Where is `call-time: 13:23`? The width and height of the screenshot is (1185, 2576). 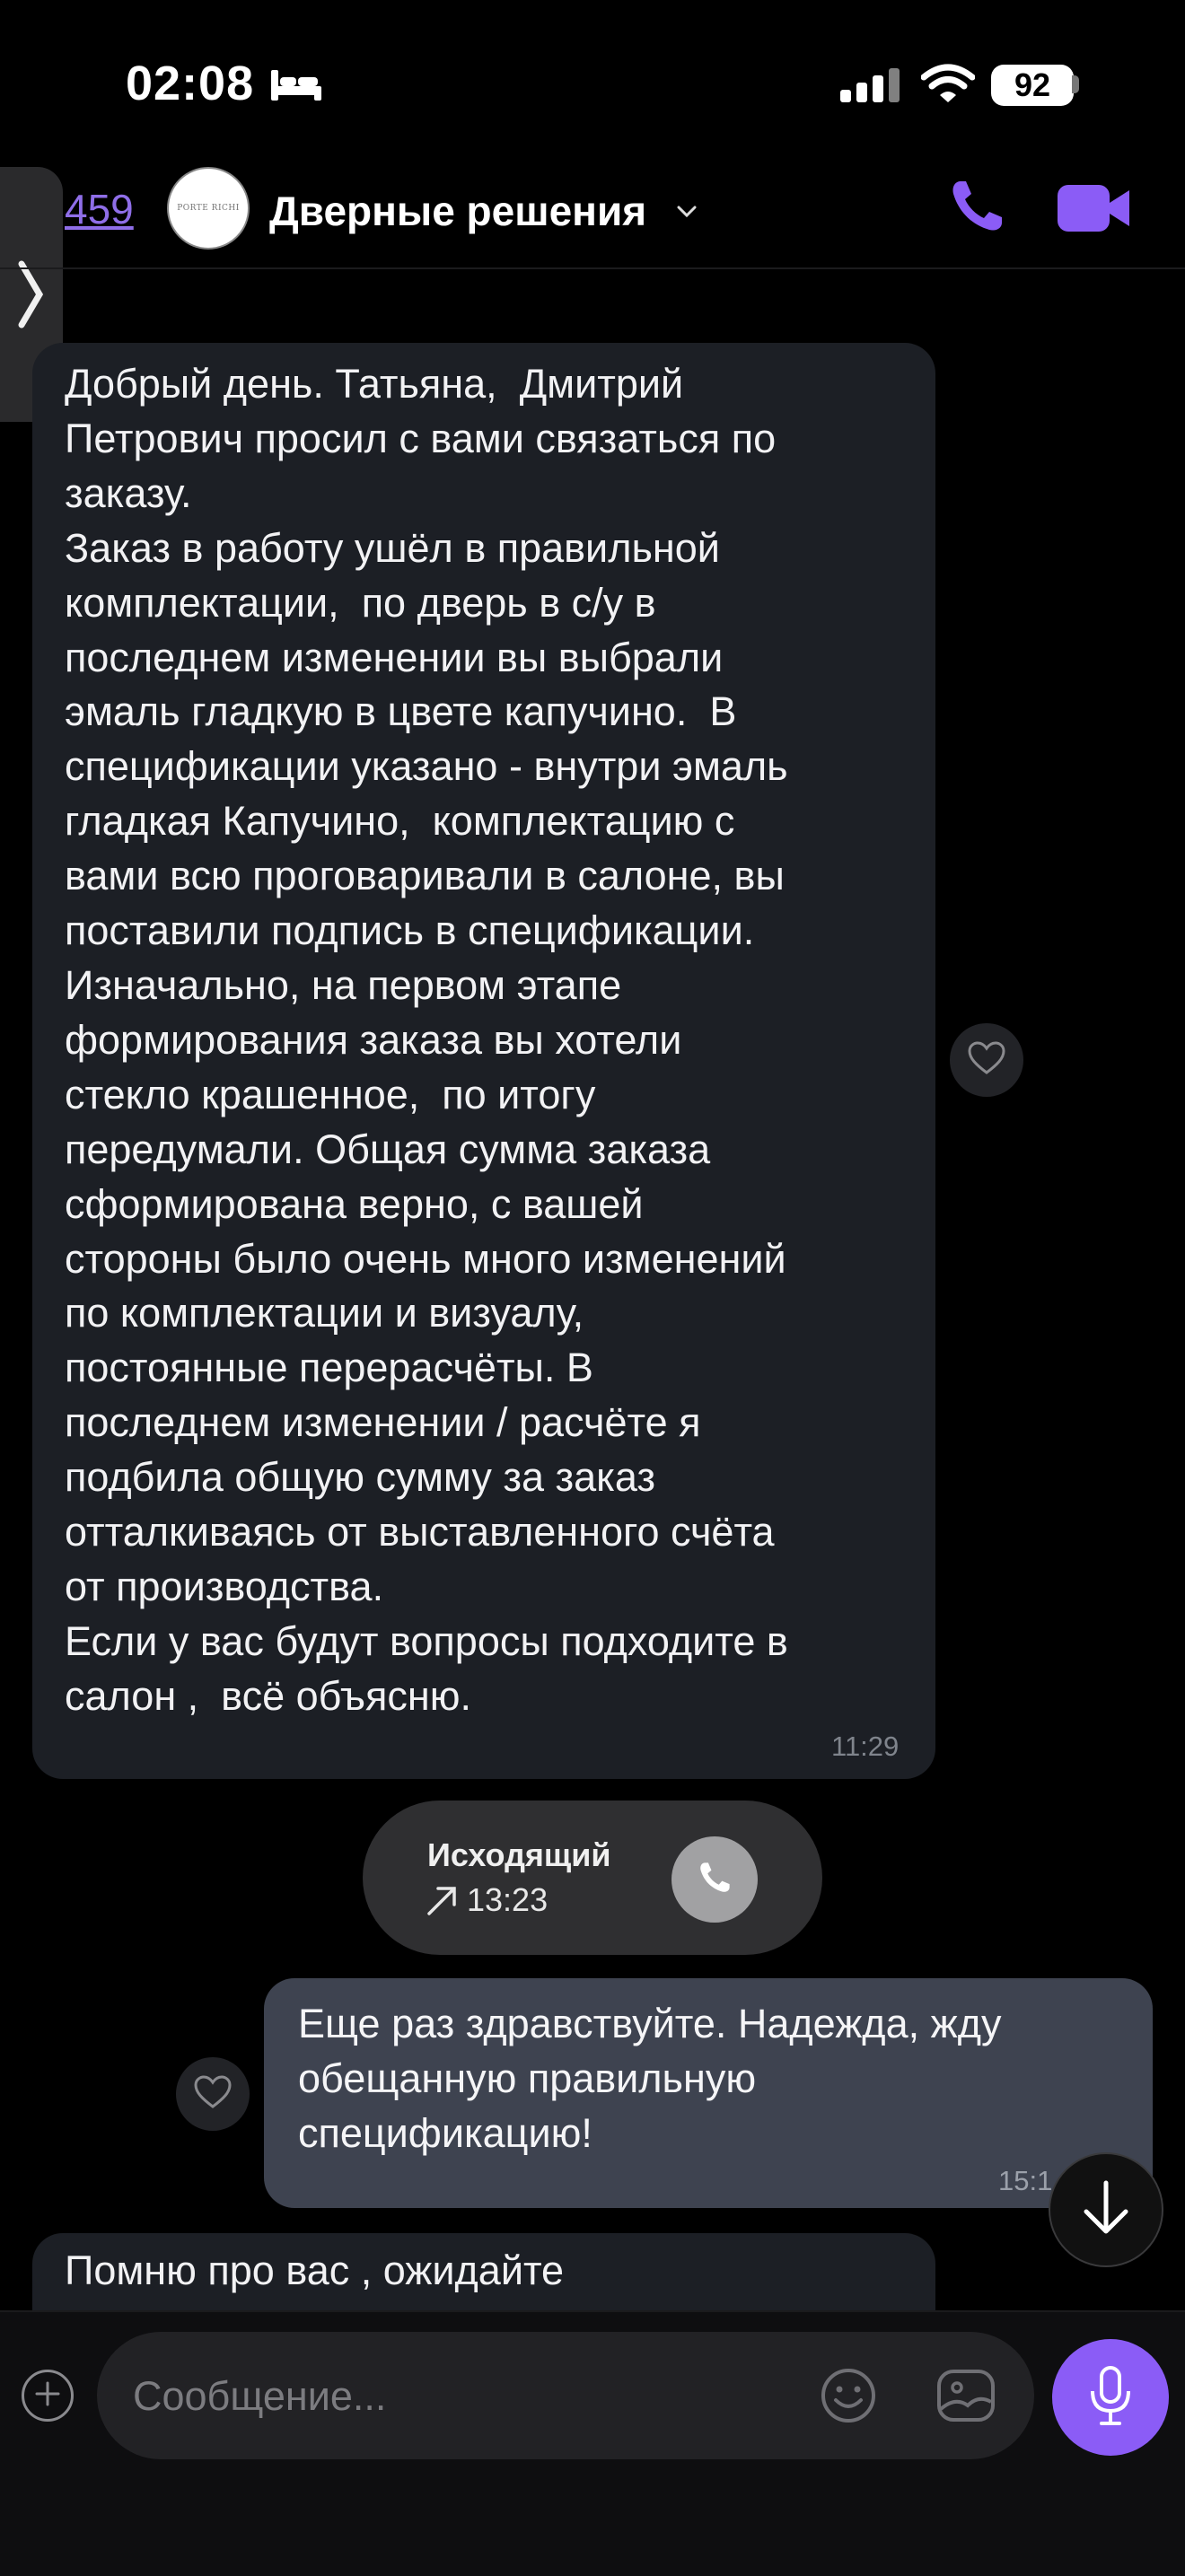 call-time: 13:23 is located at coordinates (508, 1899).